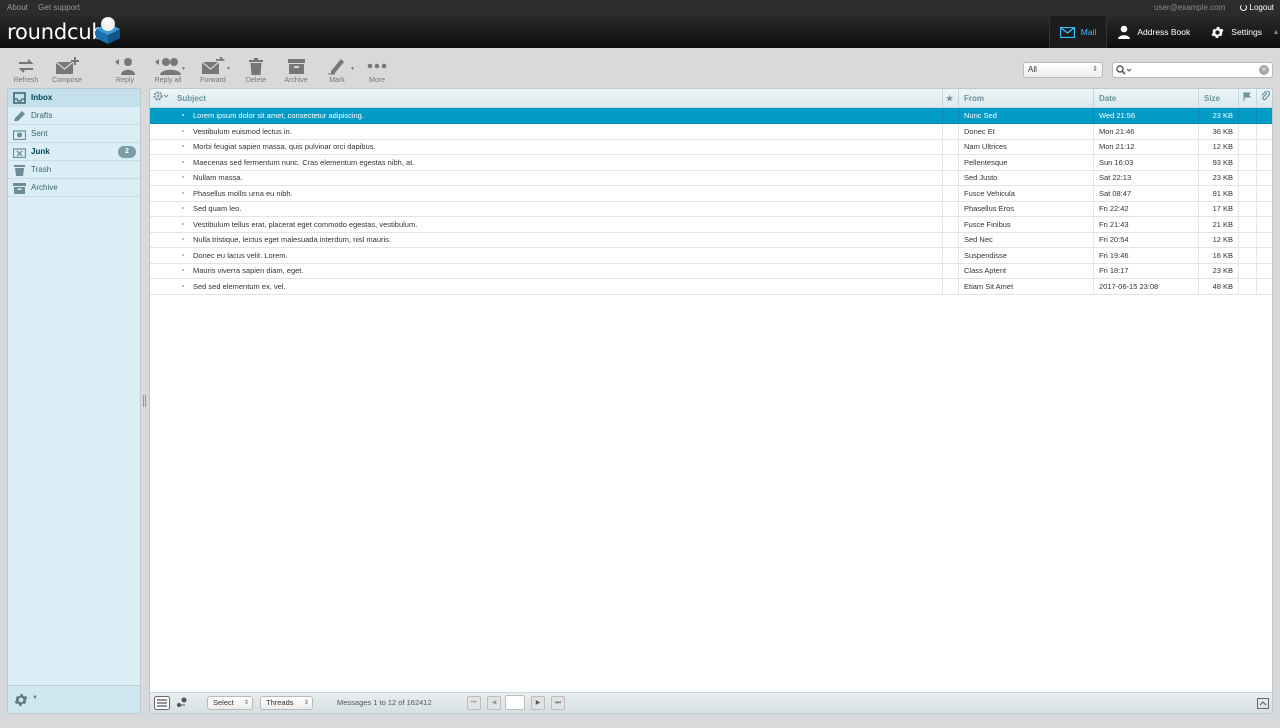  What do you see at coordinates (183, 69) in the screenshot?
I see `reply-all-dropdown-icon: ▼` at bounding box center [183, 69].